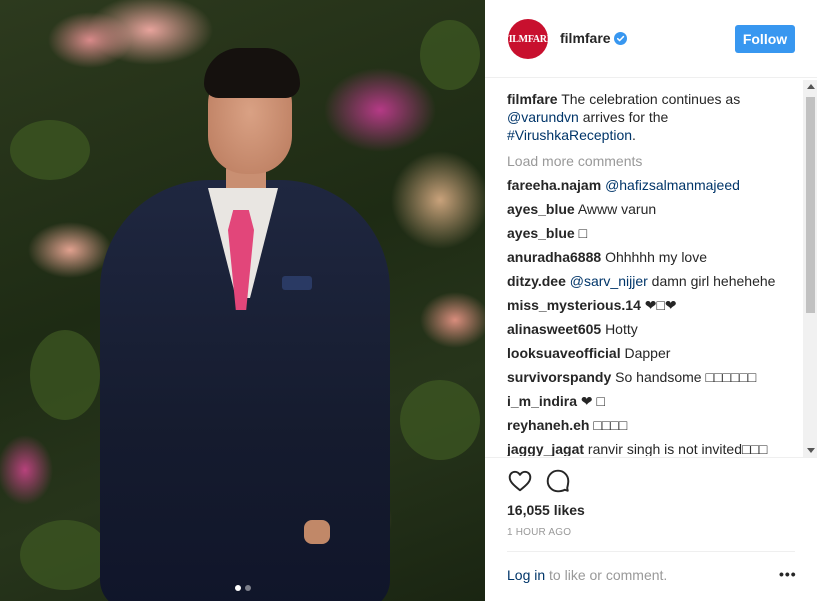 This screenshot has height=601, width=817. I want to click on comment-username: ditzy.dee, so click(536, 281).